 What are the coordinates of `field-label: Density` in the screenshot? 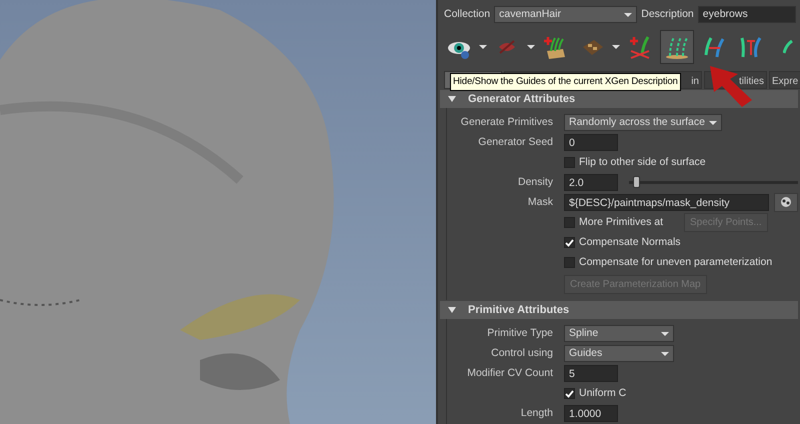 It's located at (534, 182).